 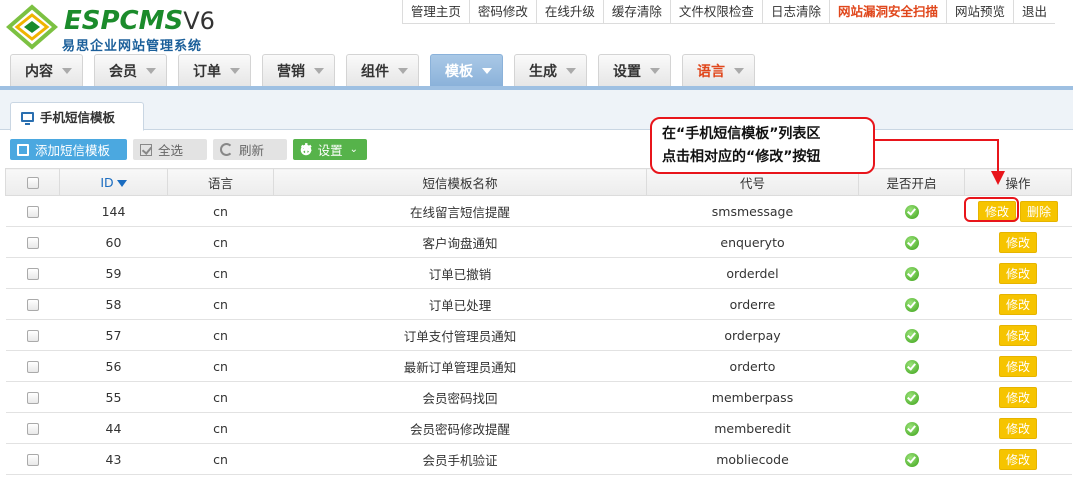 What do you see at coordinates (569, 12) in the screenshot?
I see `top-link-upgrade: 在线升级` at bounding box center [569, 12].